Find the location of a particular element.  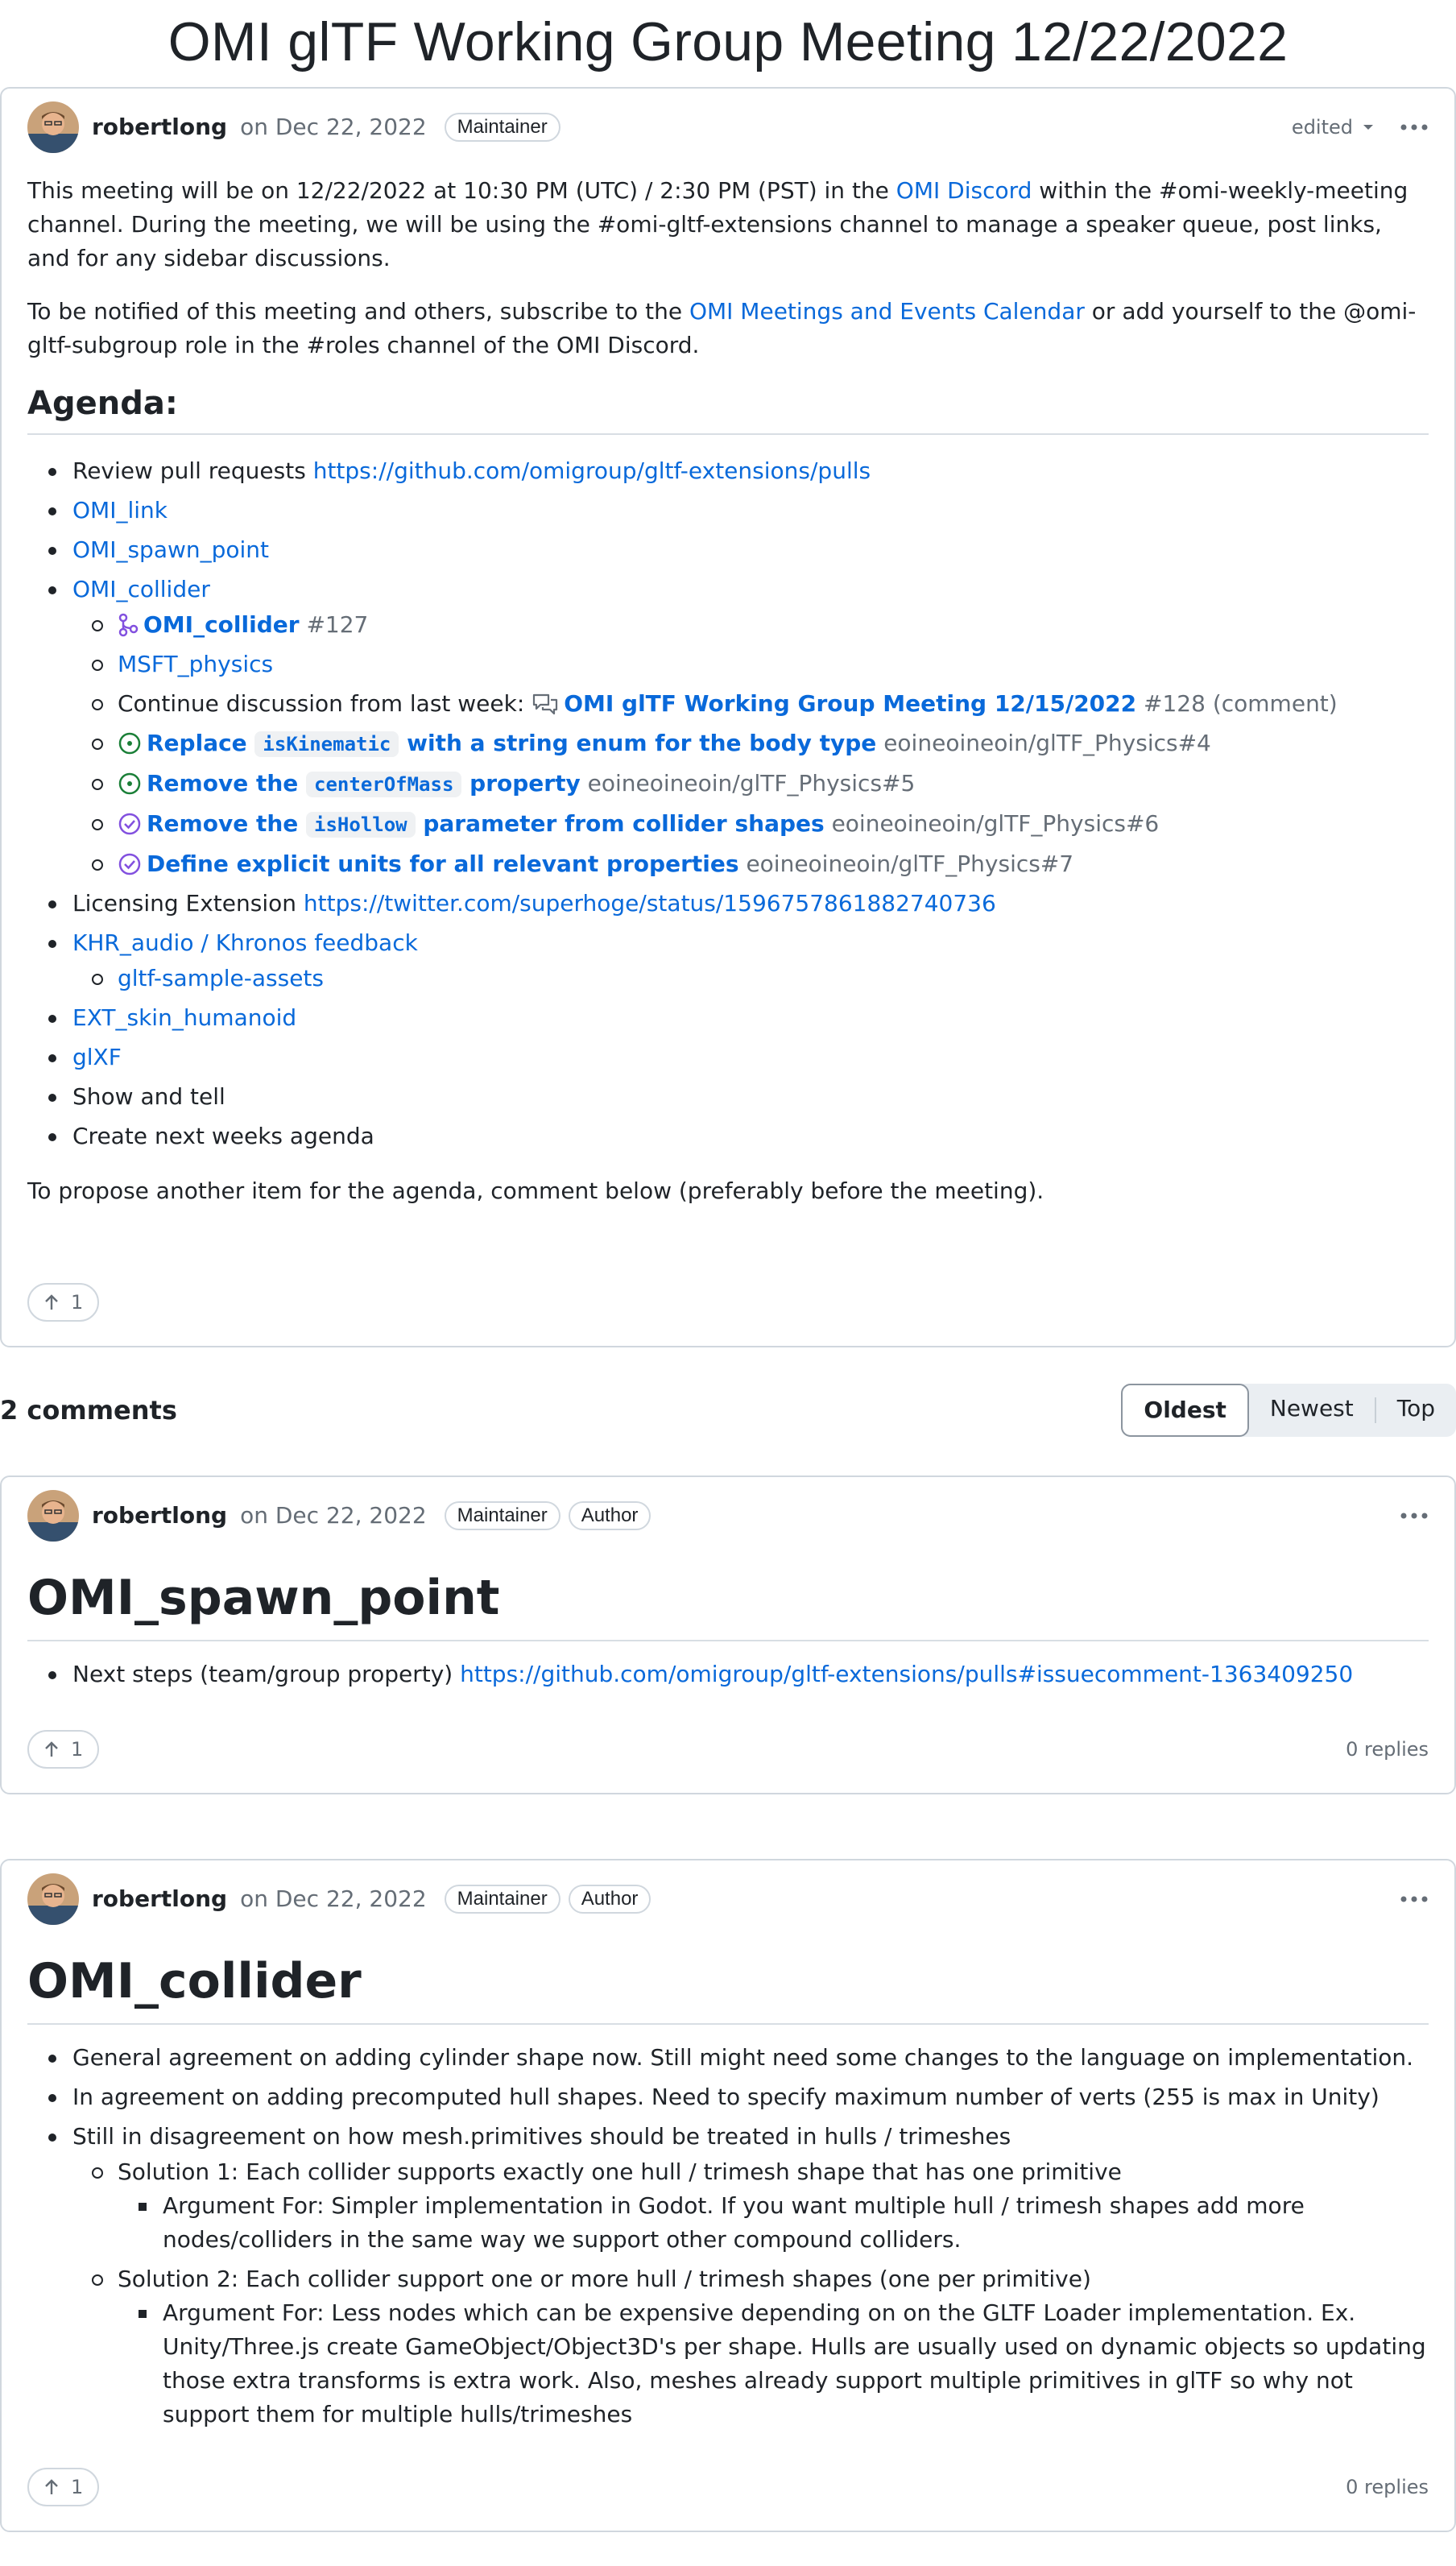

list-item: Show and tell is located at coordinates (728, 1097).